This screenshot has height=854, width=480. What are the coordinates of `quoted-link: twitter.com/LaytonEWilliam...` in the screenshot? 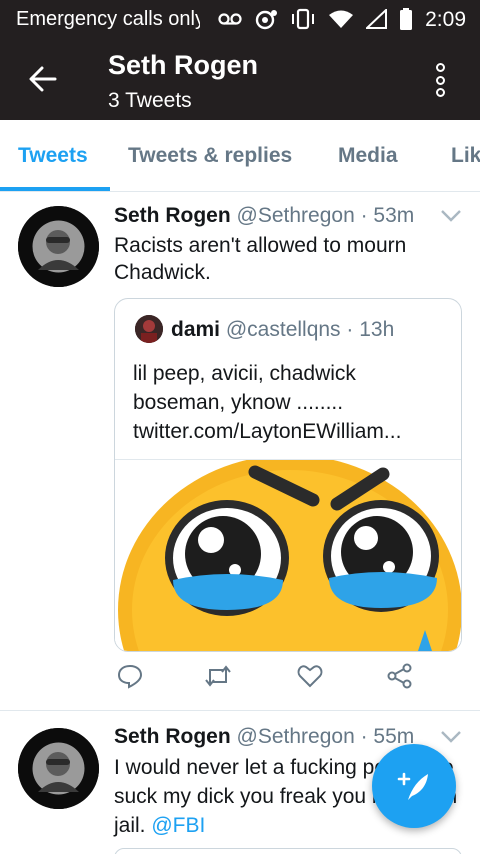 It's located at (293, 431).